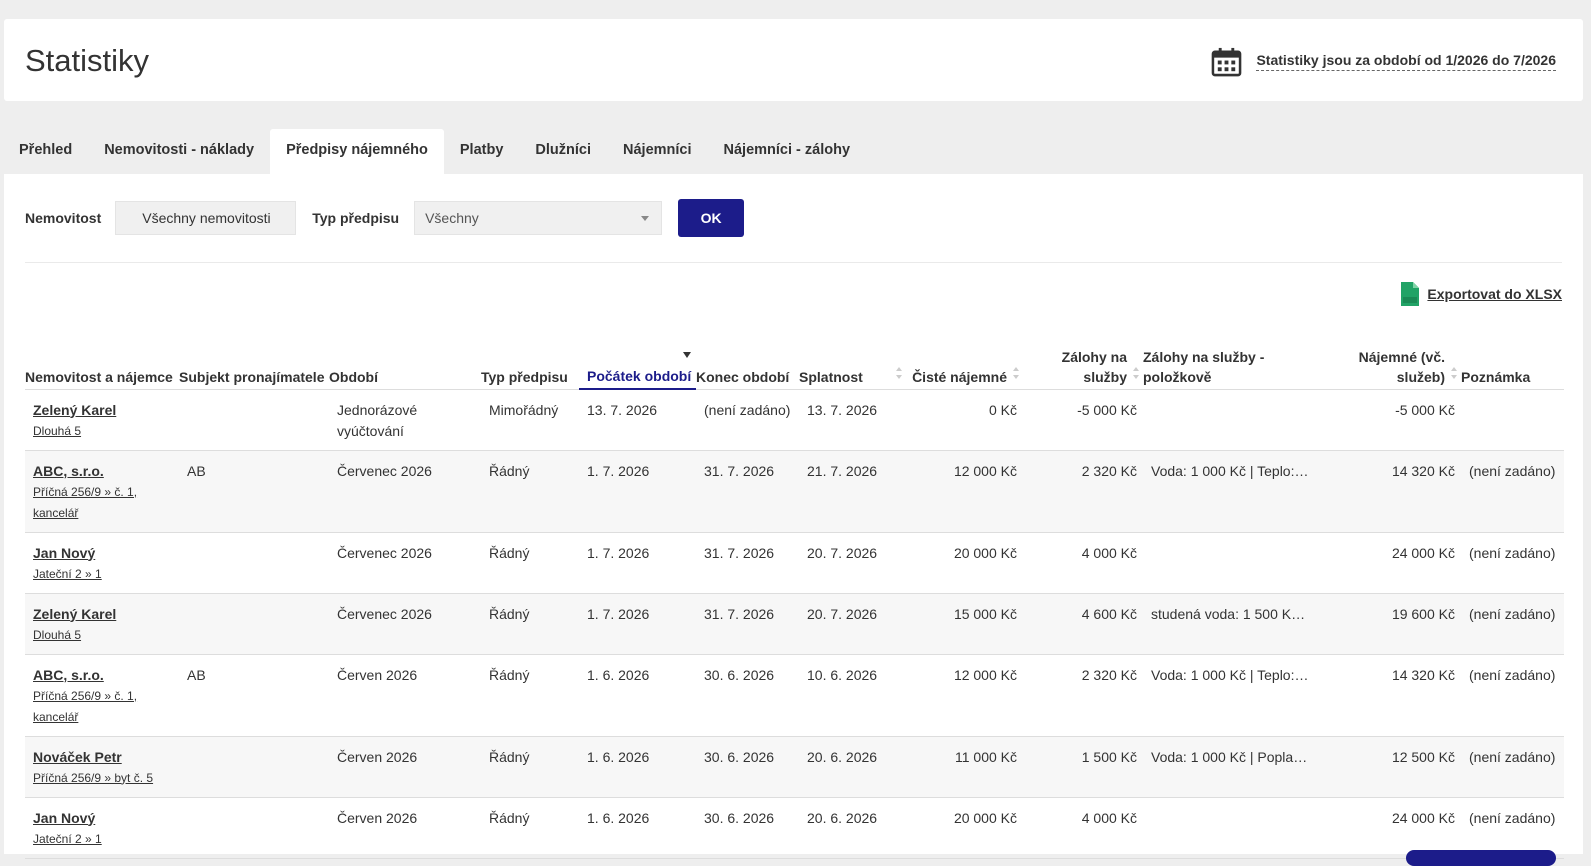 The image size is (1591, 866). What do you see at coordinates (1494, 294) in the screenshot?
I see `export-xlsx-link: Exportovat do XLSX` at bounding box center [1494, 294].